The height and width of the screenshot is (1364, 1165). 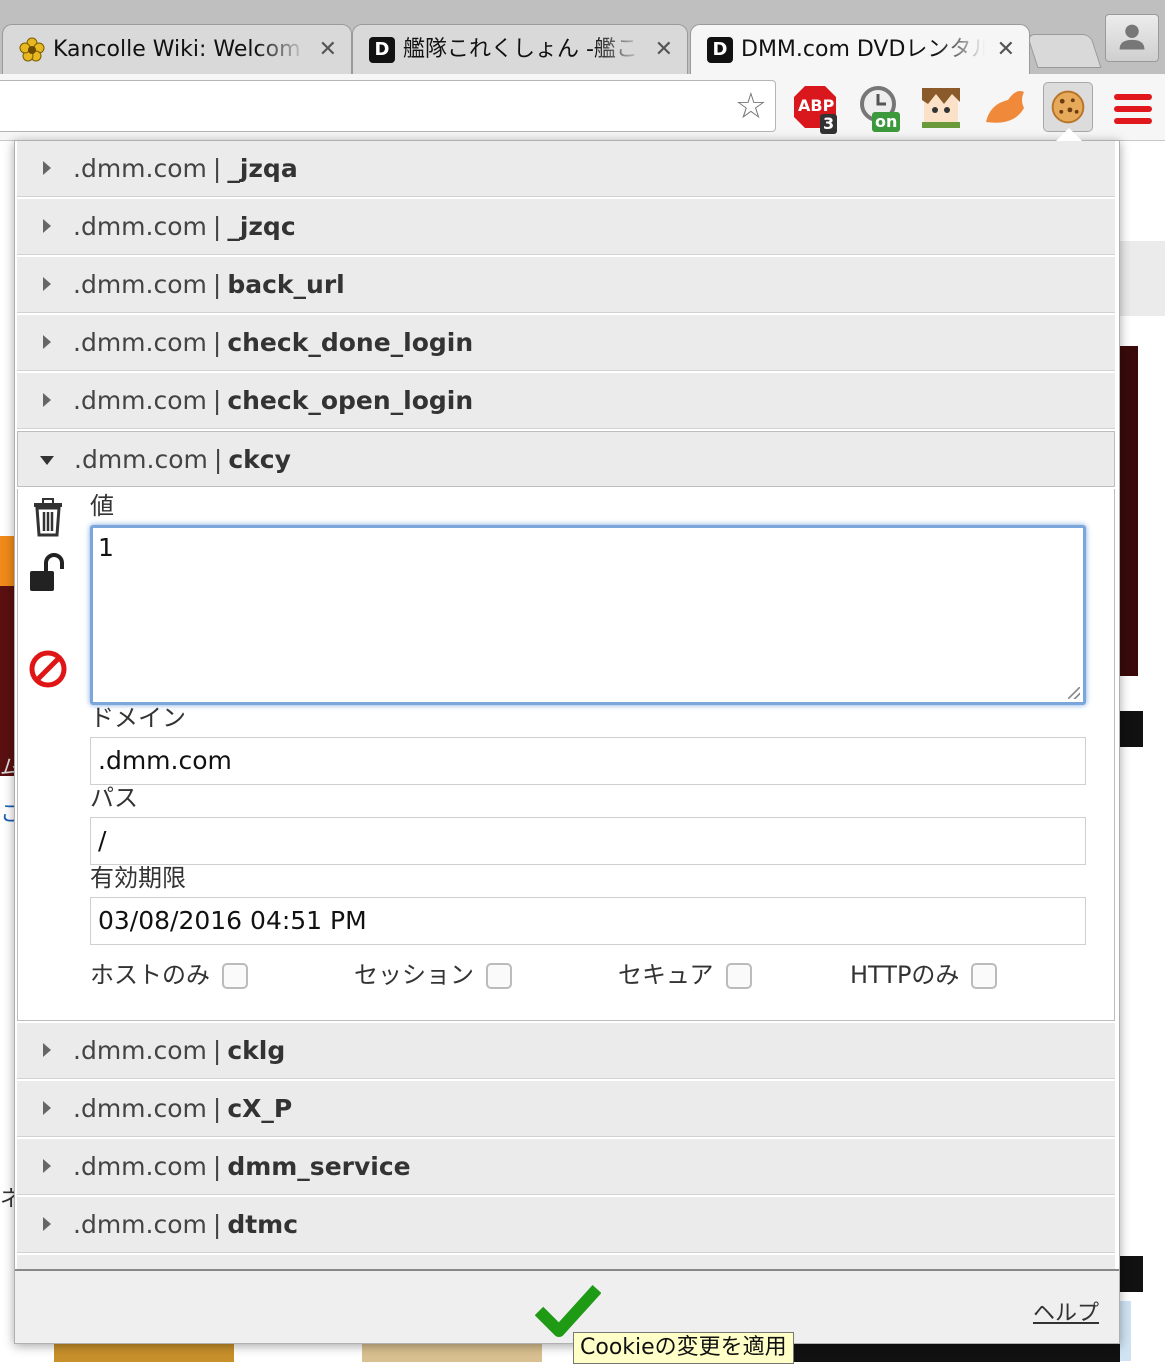 What do you see at coordinates (48, 573) in the screenshot?
I see `unlock-icon` at bounding box center [48, 573].